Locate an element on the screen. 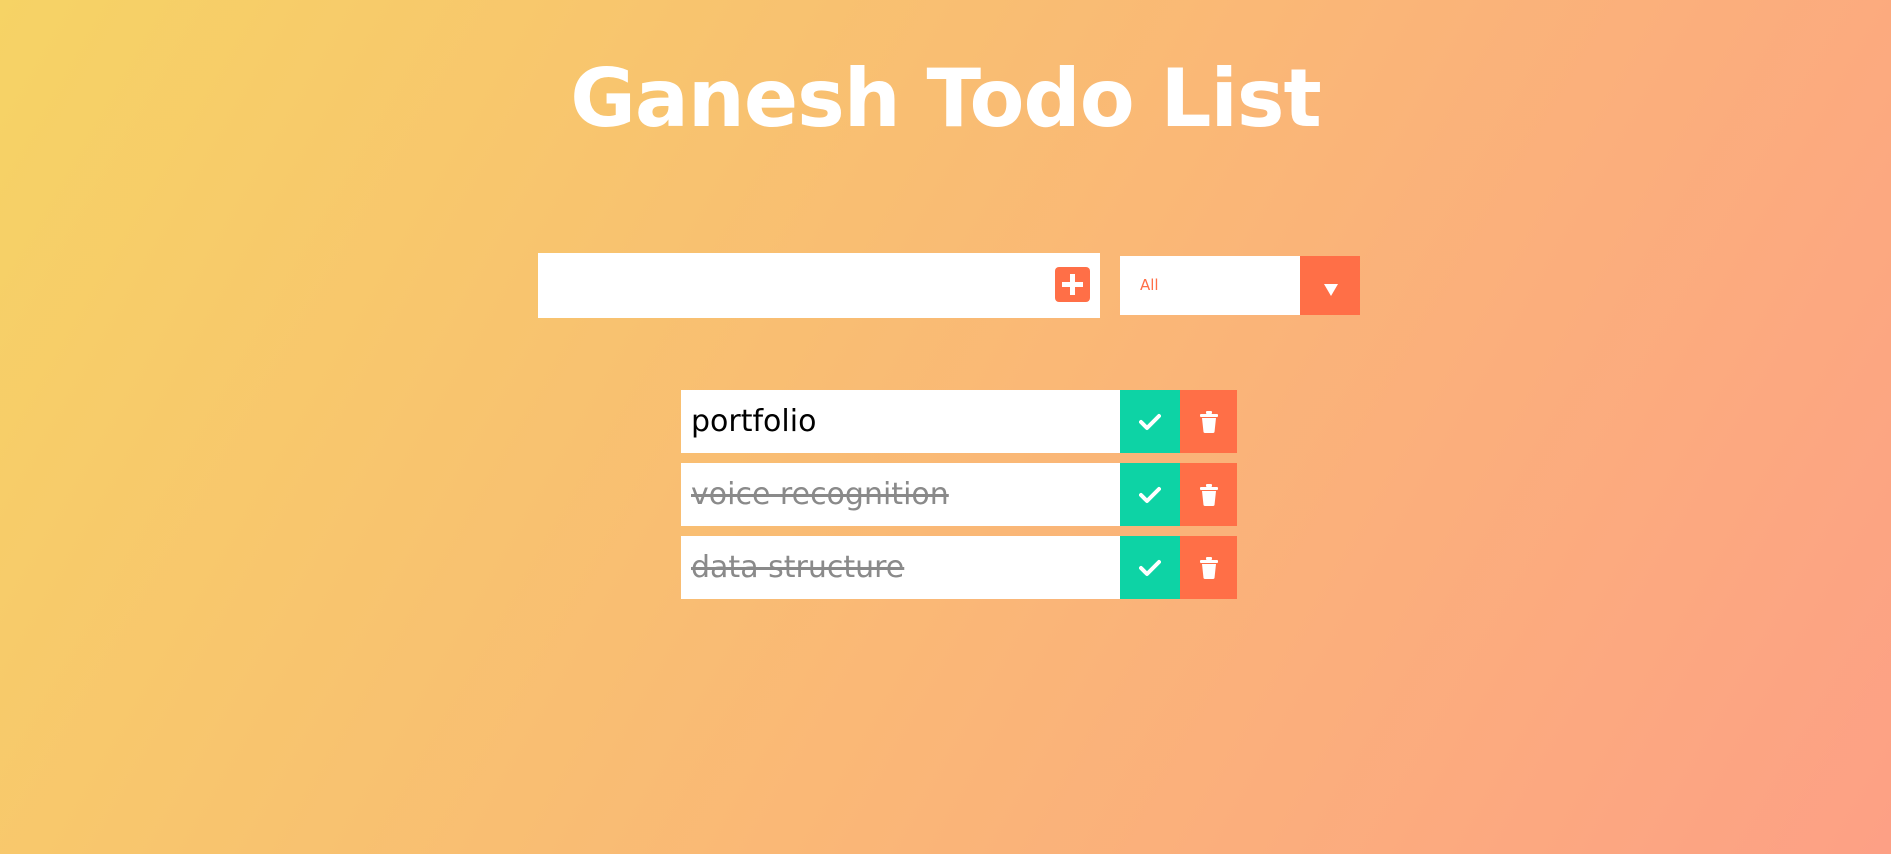  plus-icon is located at coordinates (1072, 284).